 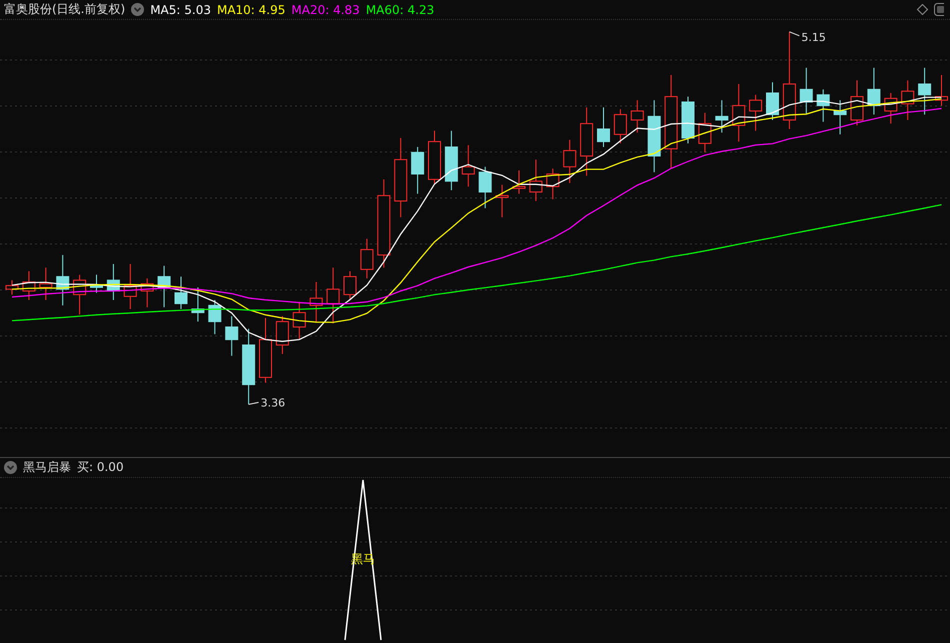 What do you see at coordinates (180, 9) in the screenshot?
I see `ma-legend-value: MA5: 5.03` at bounding box center [180, 9].